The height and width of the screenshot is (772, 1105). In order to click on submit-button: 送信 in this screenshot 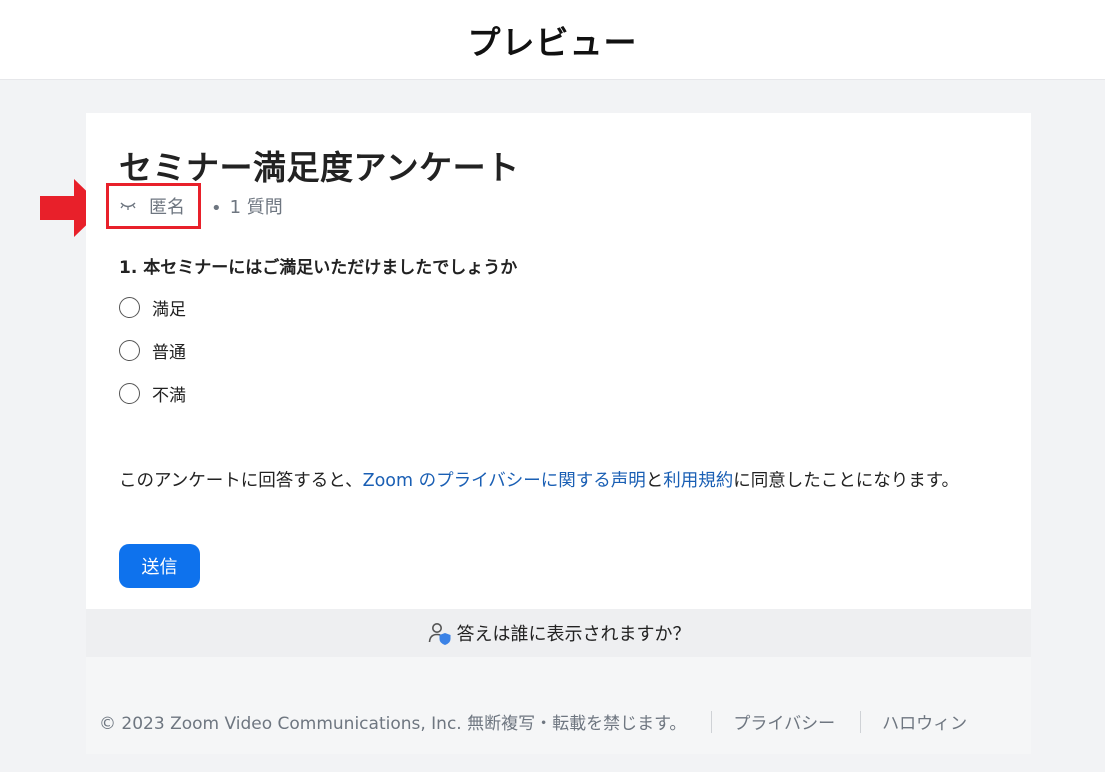, I will do `click(159, 566)`.